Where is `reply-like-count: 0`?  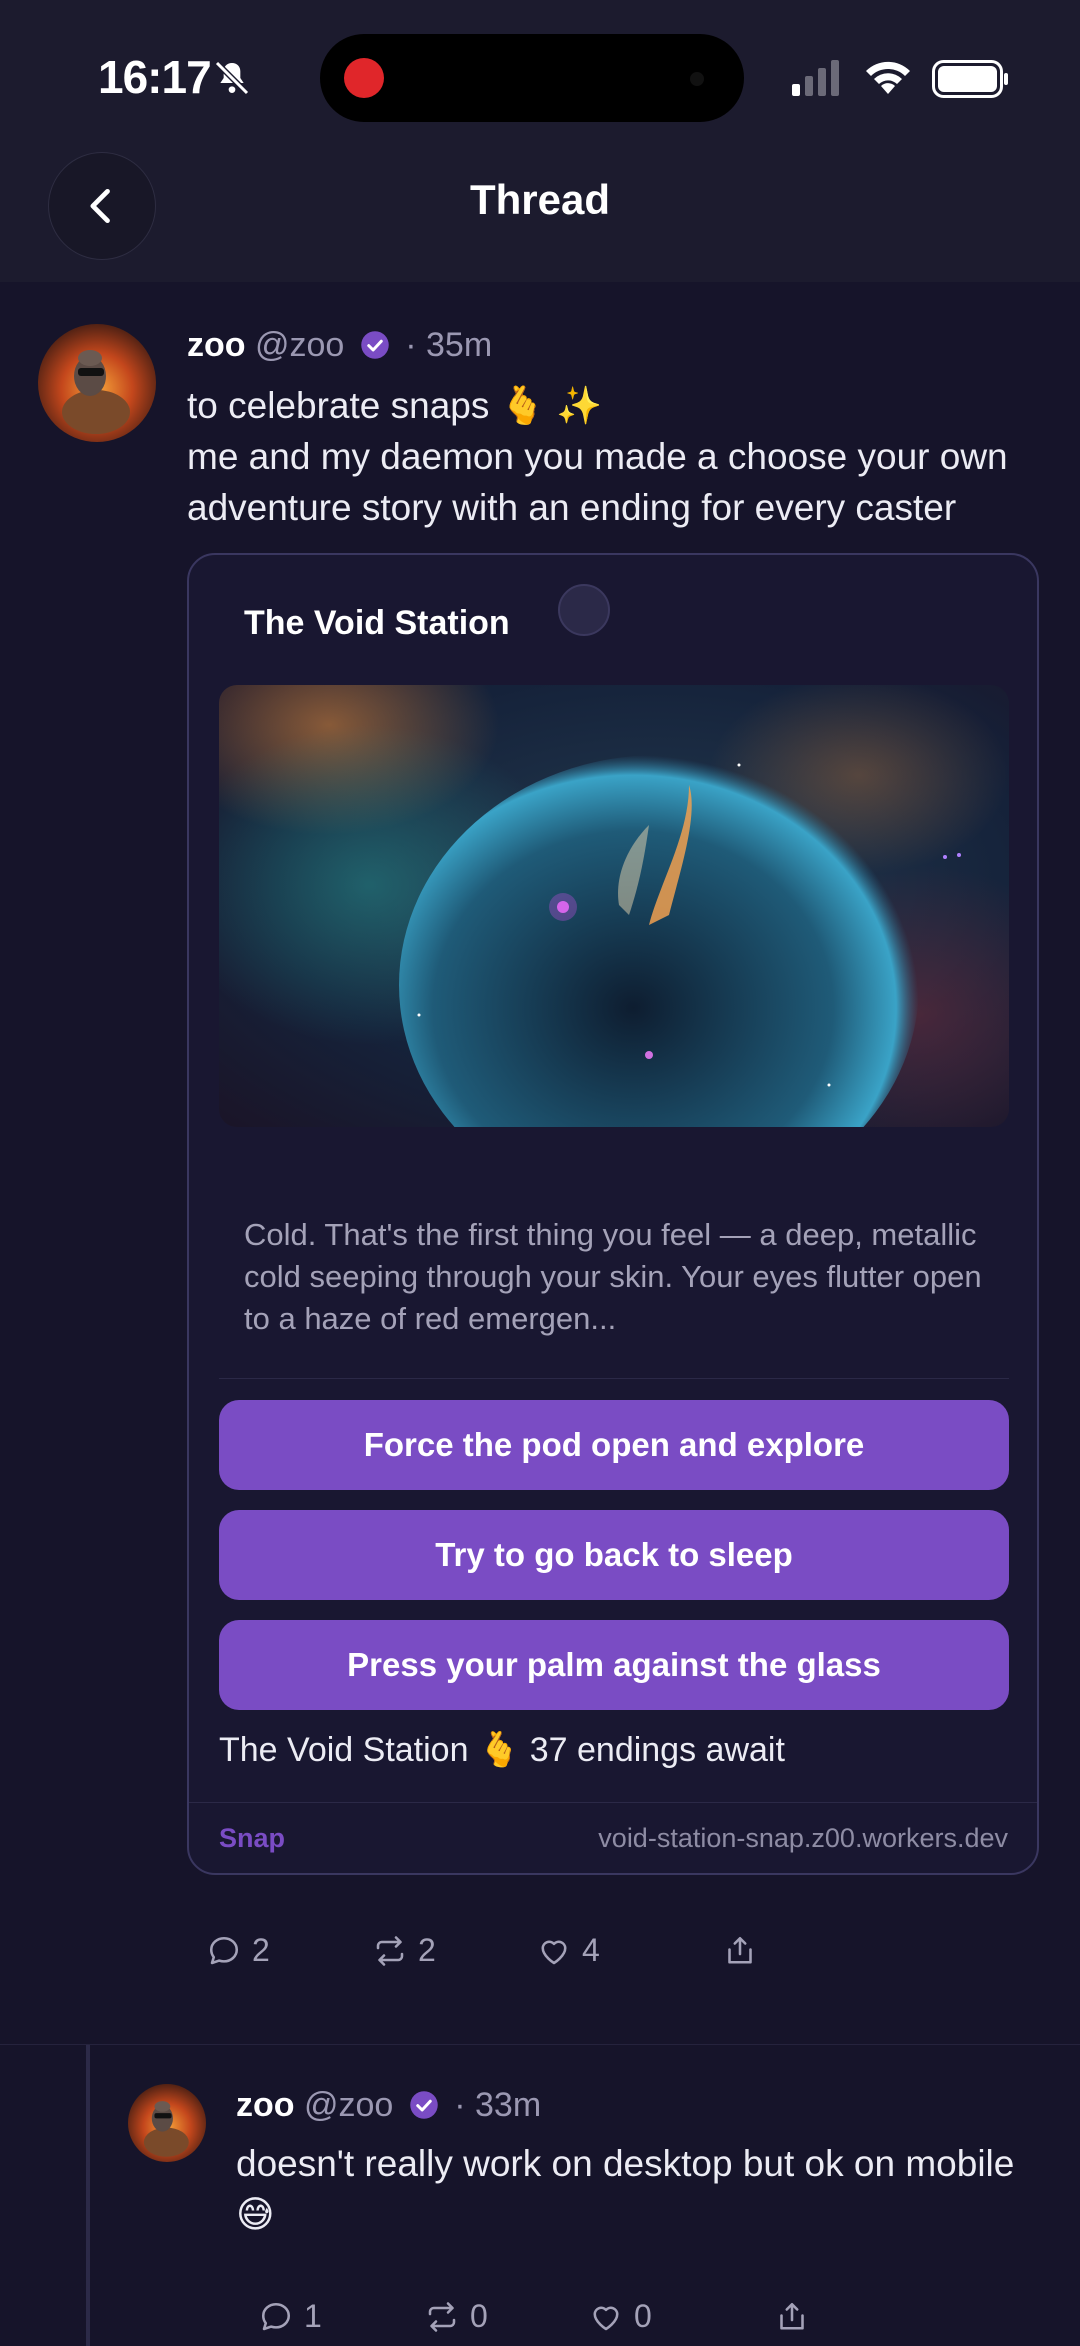
reply-like-count: 0 is located at coordinates (643, 2316).